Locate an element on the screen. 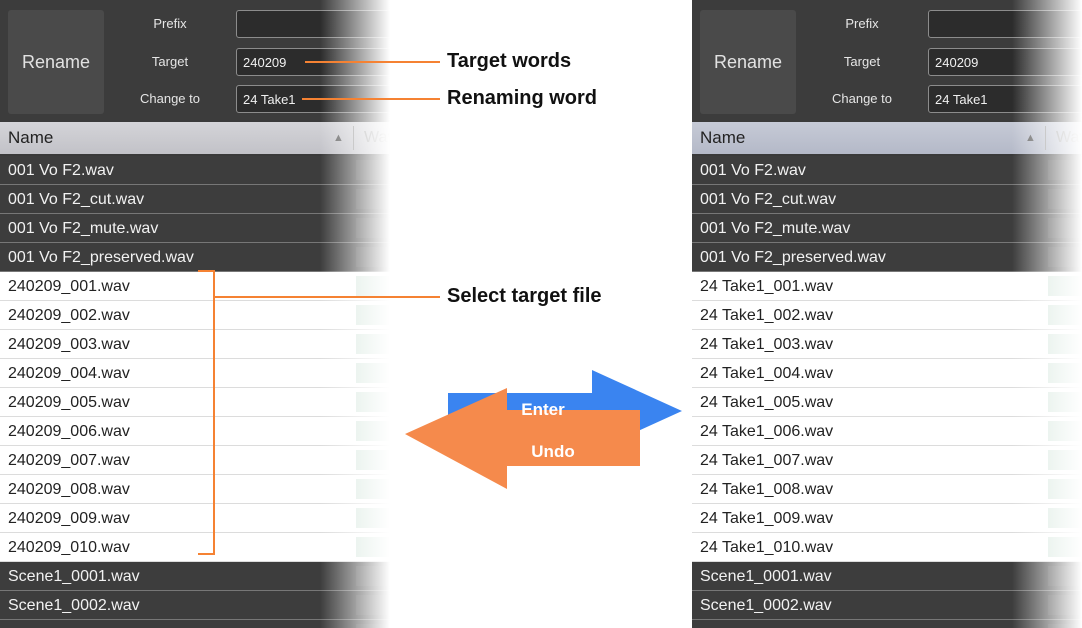 This screenshot has height=628, width=1082. select-target-file-annotation: Select target file is located at coordinates (524, 296).